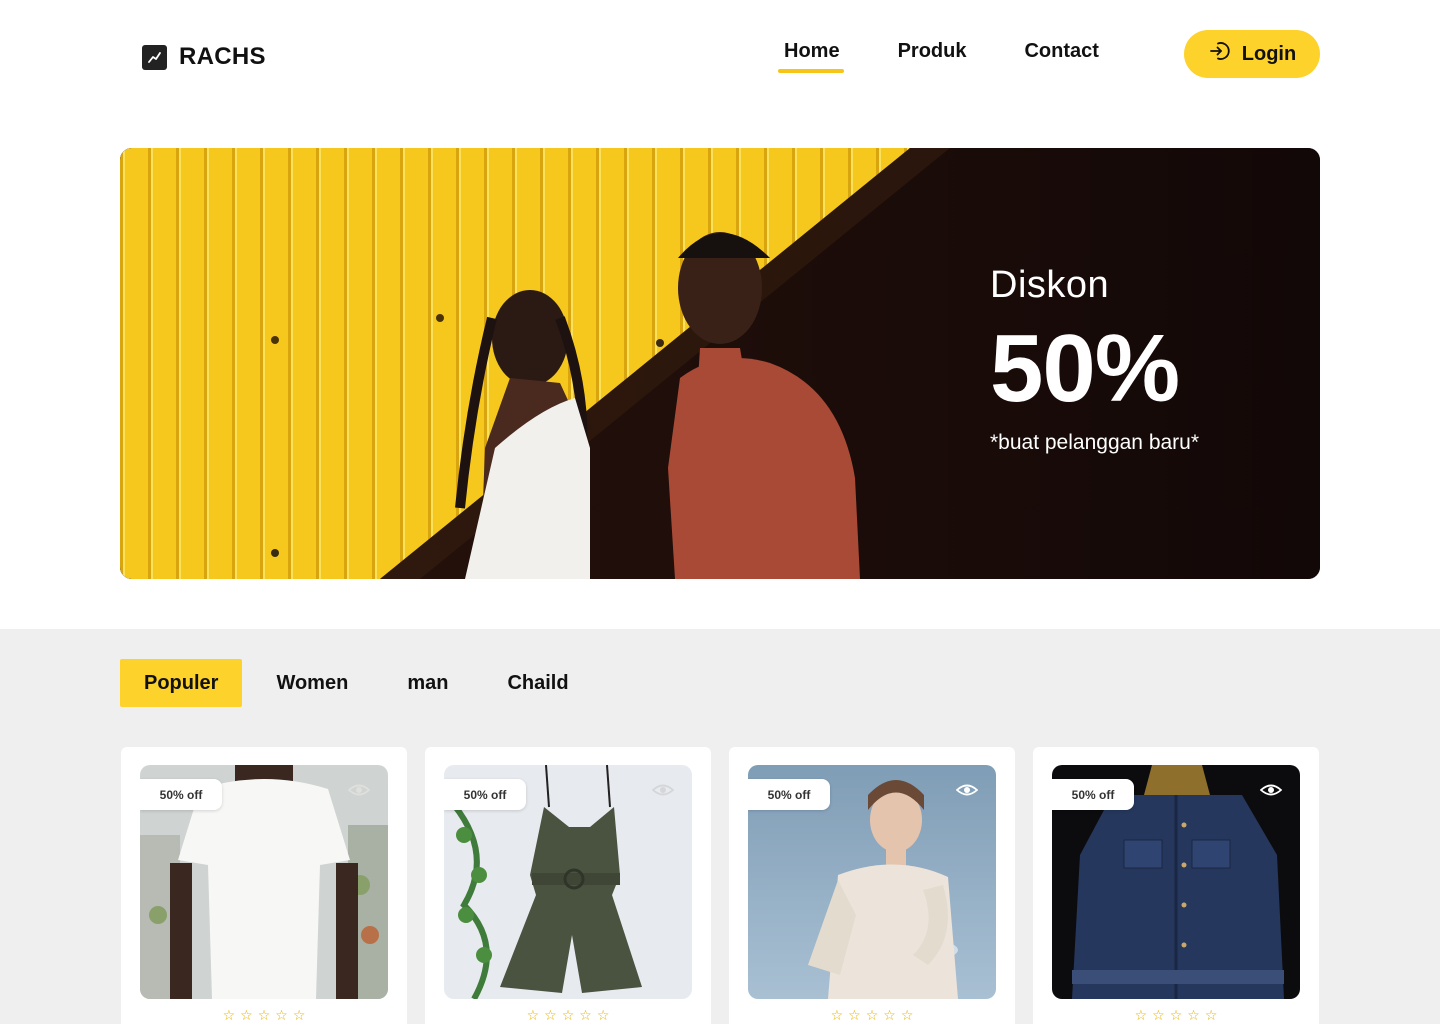 The image size is (1440, 1024). Describe the element at coordinates (1269, 53) in the screenshot. I see `login-label: Login` at that location.